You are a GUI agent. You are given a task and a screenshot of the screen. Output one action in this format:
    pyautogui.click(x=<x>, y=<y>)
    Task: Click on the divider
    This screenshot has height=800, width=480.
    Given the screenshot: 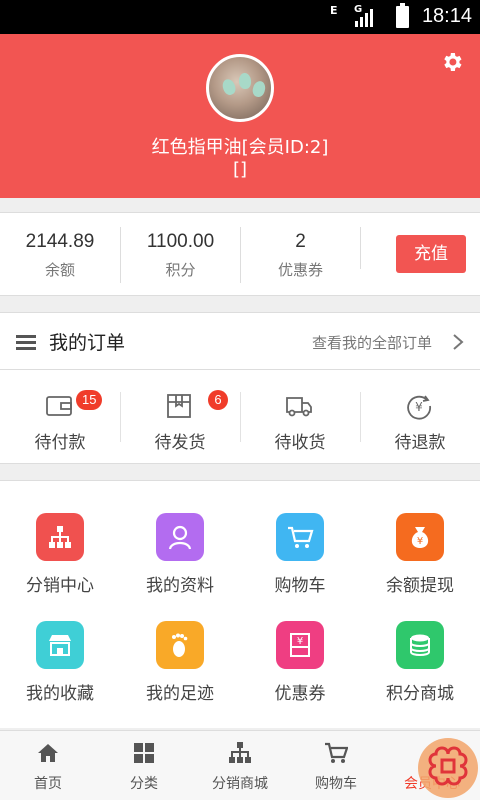 What is the action you would take?
    pyautogui.click(x=360, y=248)
    